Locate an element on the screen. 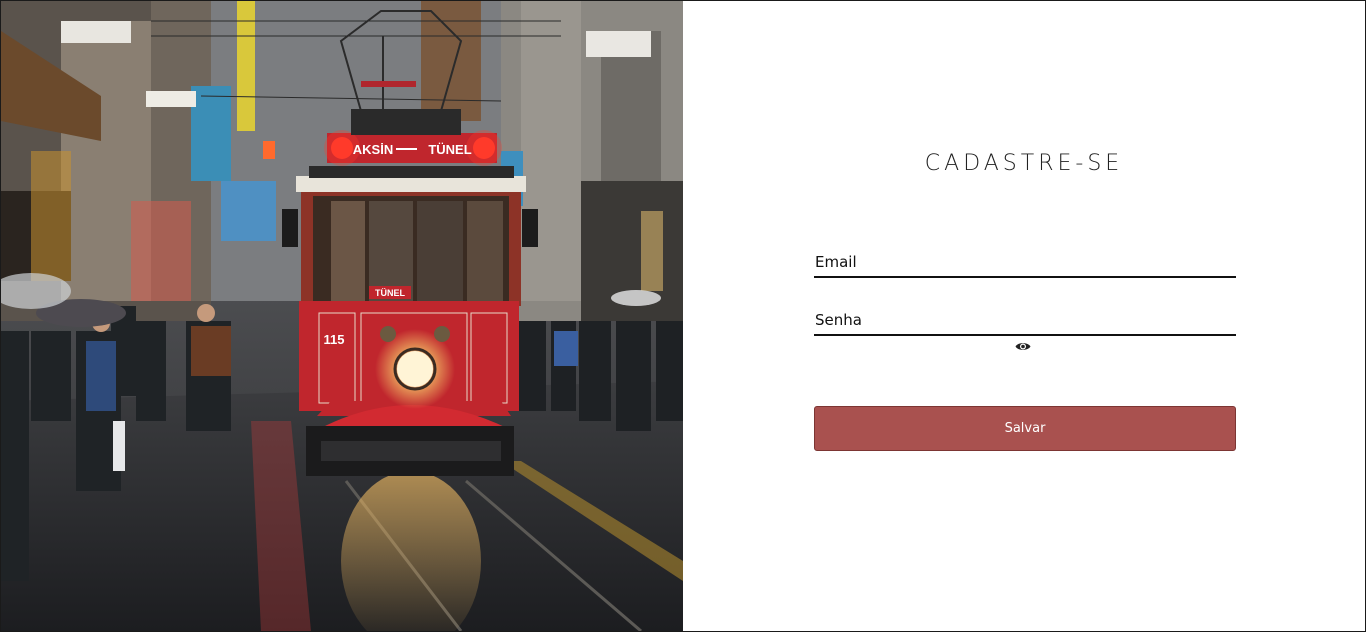 The height and width of the screenshot is (632, 1366). email-field-container is located at coordinates (1025, 263).